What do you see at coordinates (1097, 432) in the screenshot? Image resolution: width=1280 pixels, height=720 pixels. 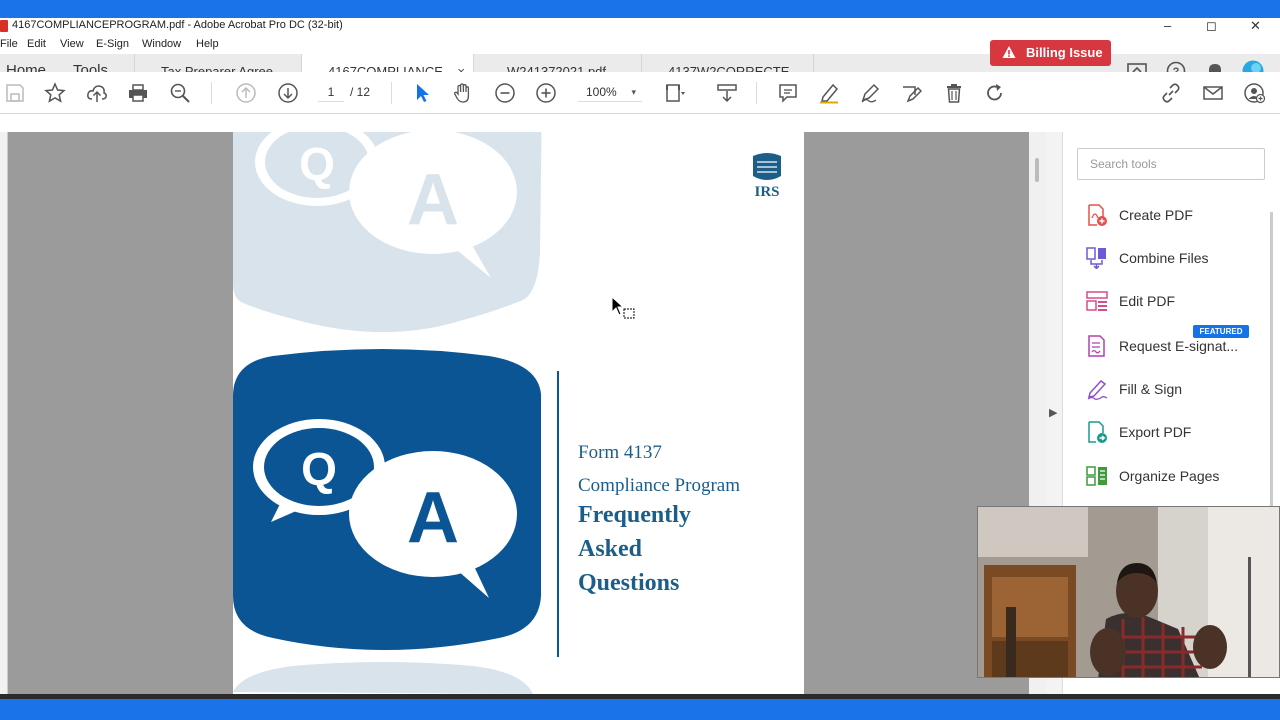 I see `export-pdf-icon` at bounding box center [1097, 432].